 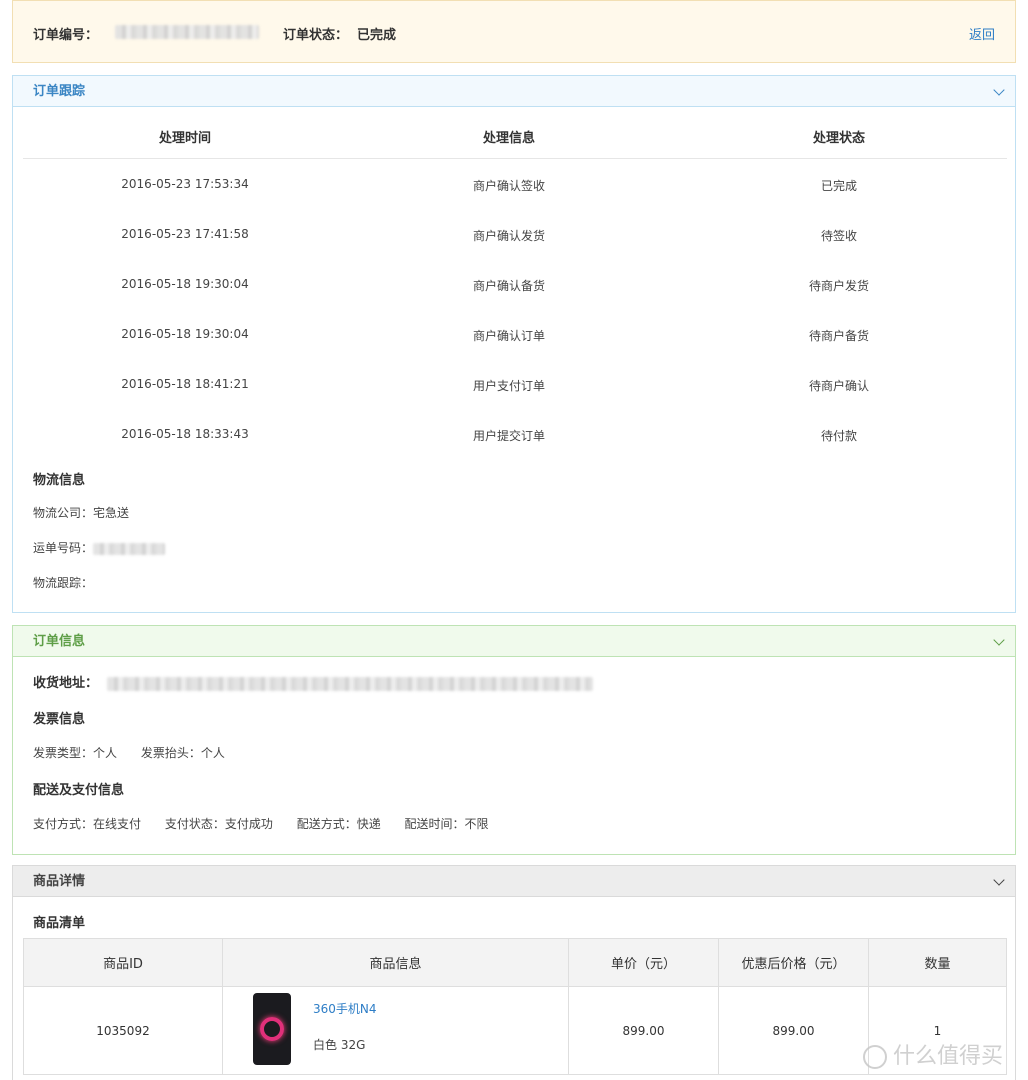 I want to click on payment-shipping-title: 配送及支付信息, so click(x=79, y=790).